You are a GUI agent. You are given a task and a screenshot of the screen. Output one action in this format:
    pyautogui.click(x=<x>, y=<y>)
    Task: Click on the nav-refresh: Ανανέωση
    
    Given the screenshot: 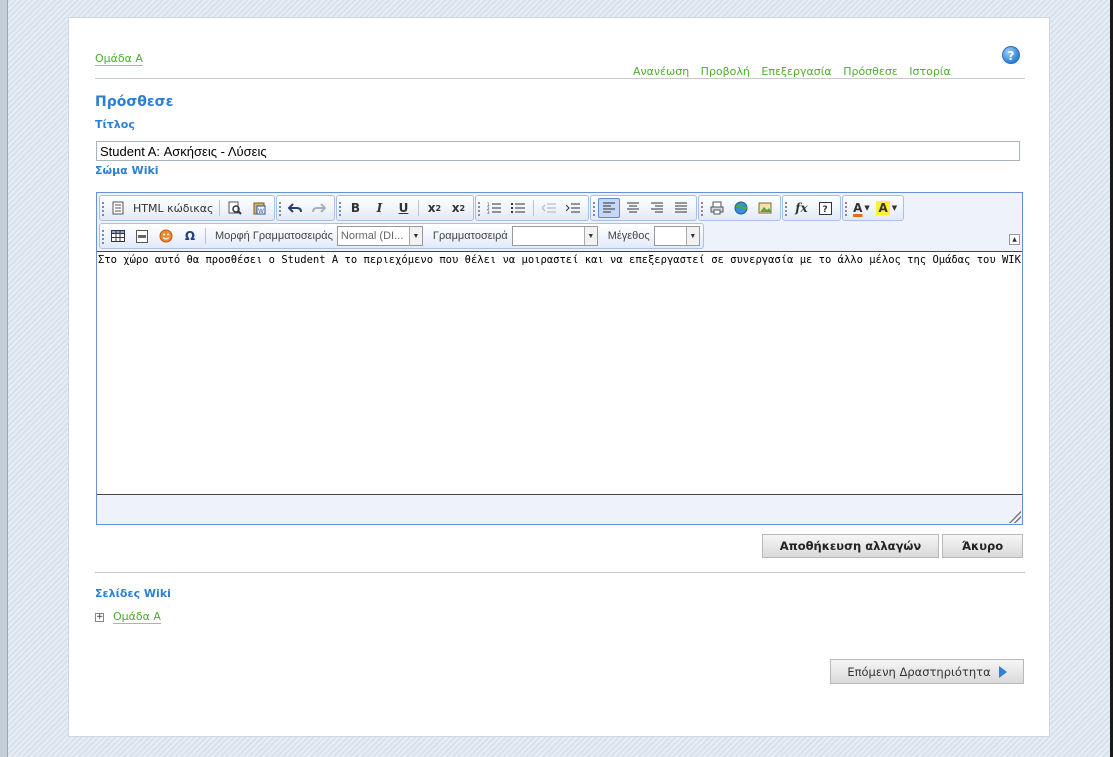 What is the action you would take?
    pyautogui.click(x=661, y=72)
    